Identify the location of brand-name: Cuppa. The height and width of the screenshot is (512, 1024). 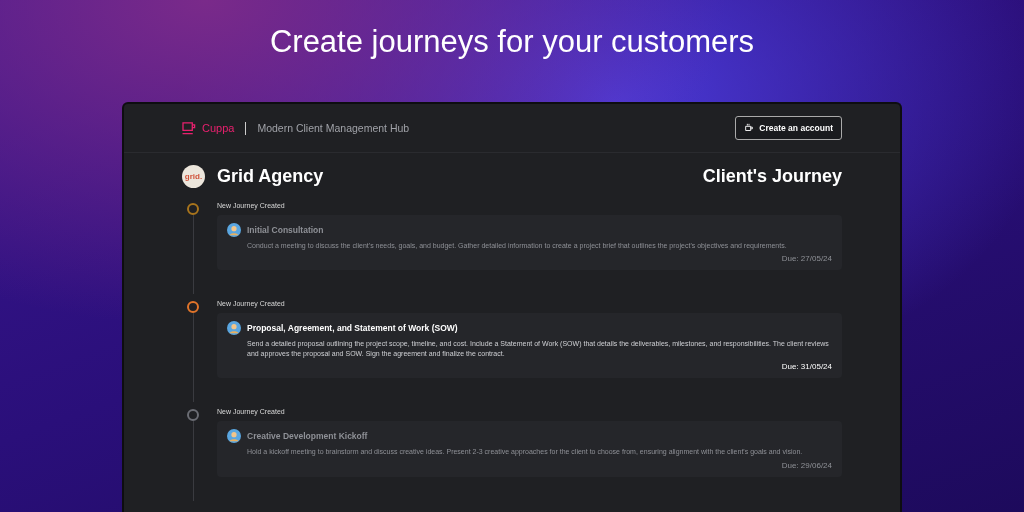
(218, 128).